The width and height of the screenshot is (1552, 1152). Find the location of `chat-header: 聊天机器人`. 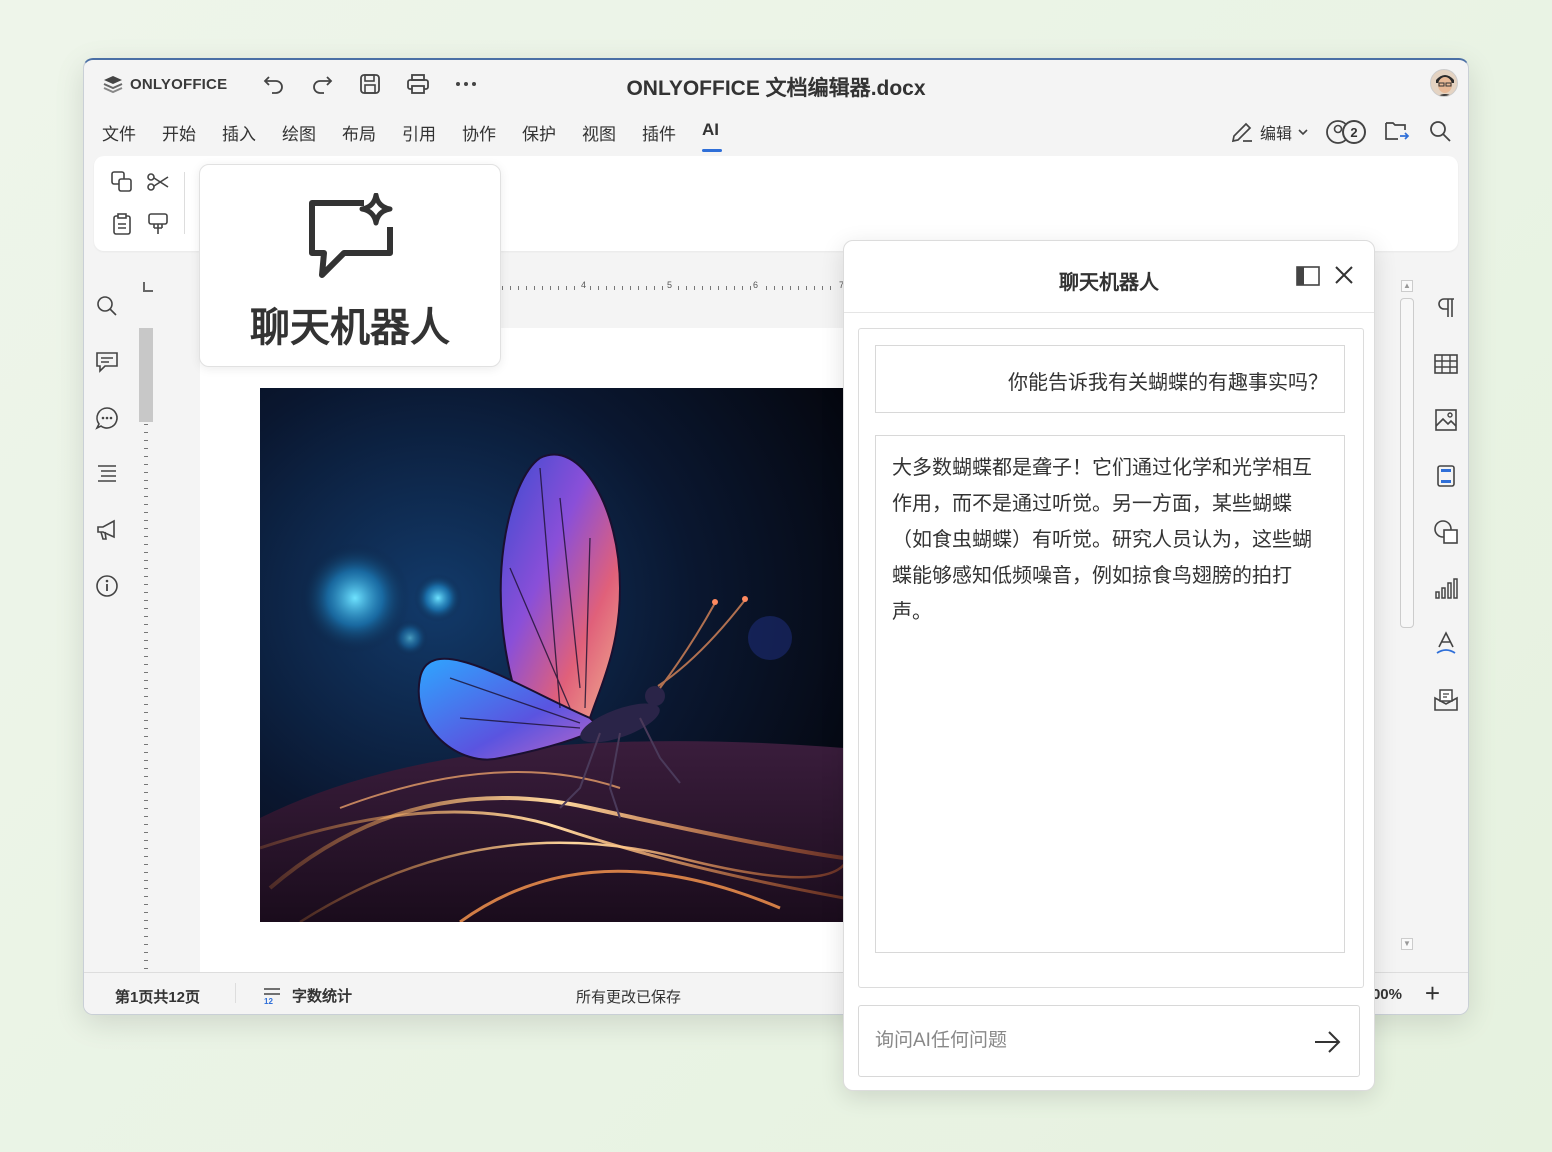

chat-header: 聊天机器人 is located at coordinates (1109, 277).